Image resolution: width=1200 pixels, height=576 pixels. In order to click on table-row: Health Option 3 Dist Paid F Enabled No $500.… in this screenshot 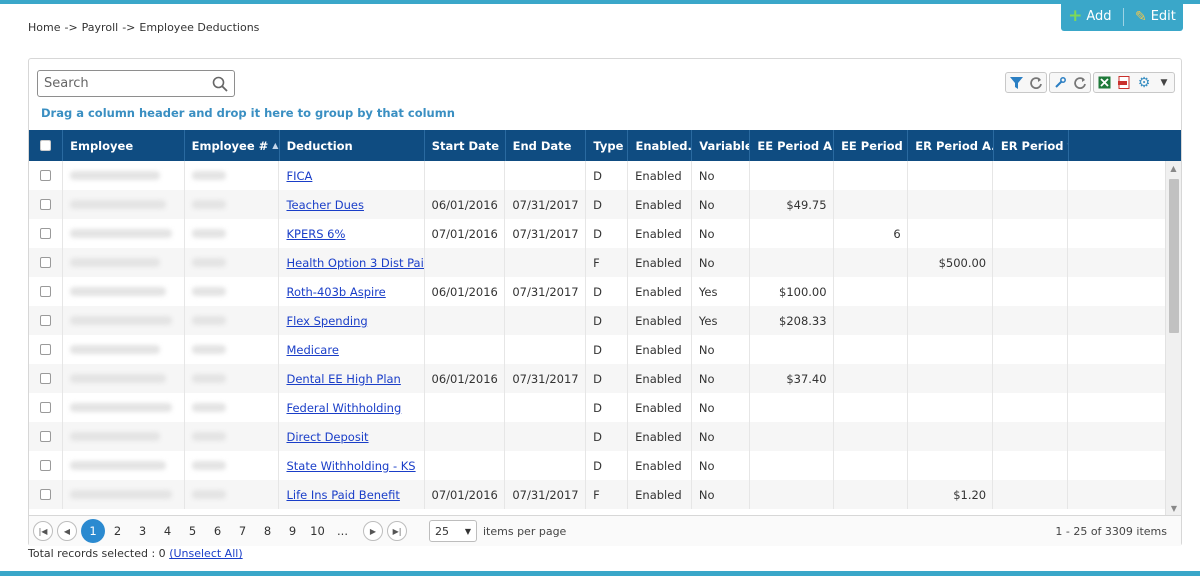, I will do `click(597, 262)`.